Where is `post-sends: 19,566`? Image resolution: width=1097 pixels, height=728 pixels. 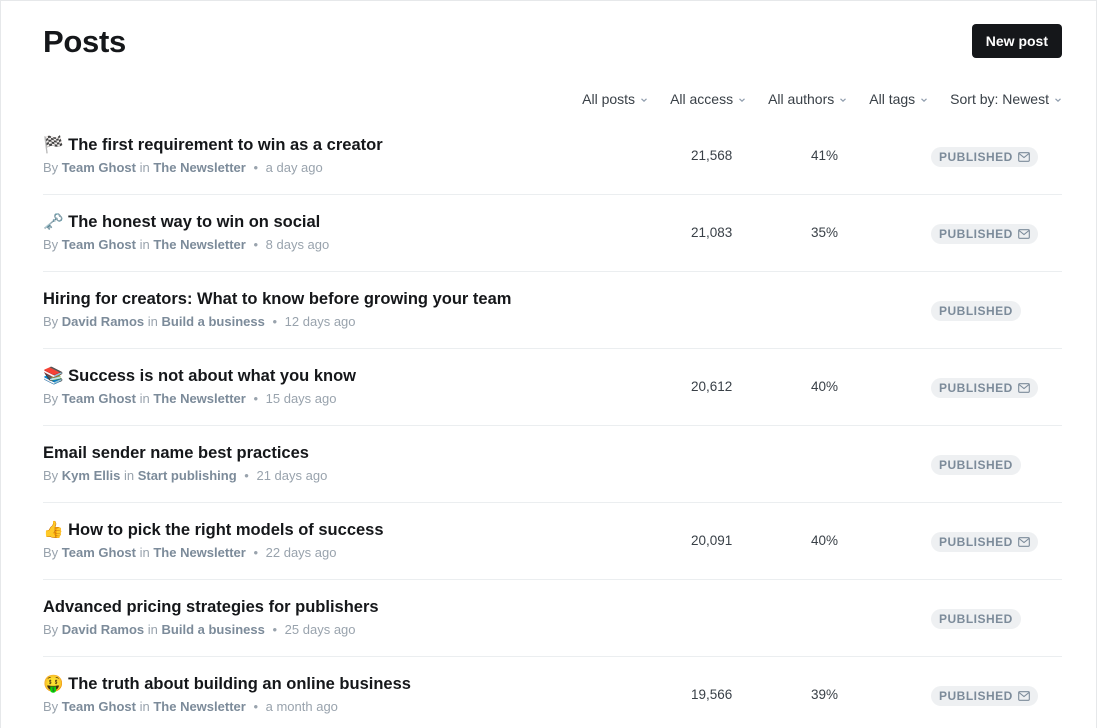
post-sends: 19,566 is located at coordinates (712, 694).